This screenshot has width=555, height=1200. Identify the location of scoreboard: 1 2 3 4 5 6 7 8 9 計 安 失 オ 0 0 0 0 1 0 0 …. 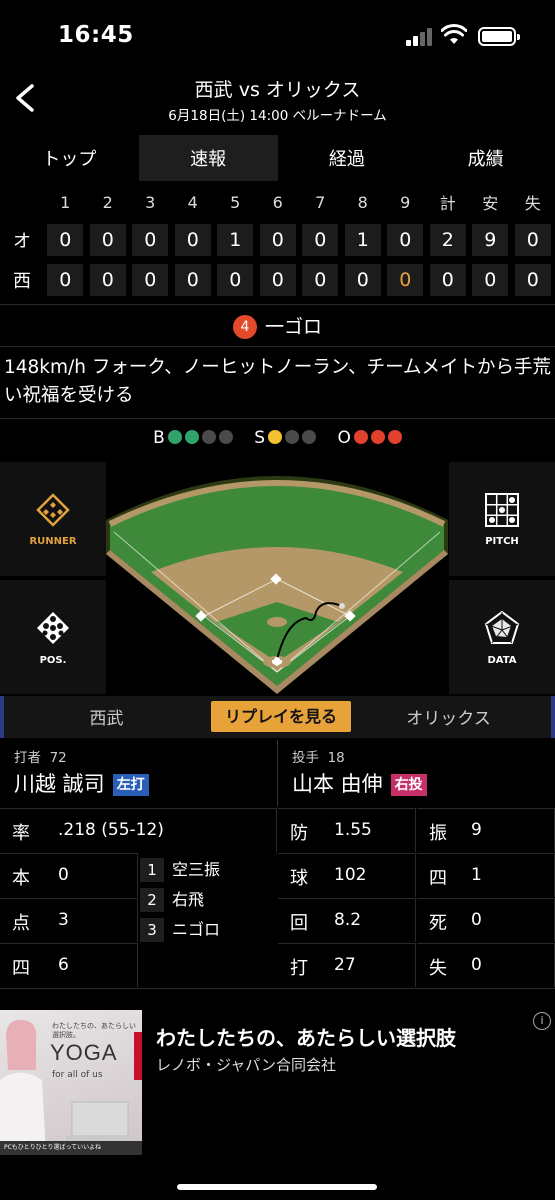
(277, 242).